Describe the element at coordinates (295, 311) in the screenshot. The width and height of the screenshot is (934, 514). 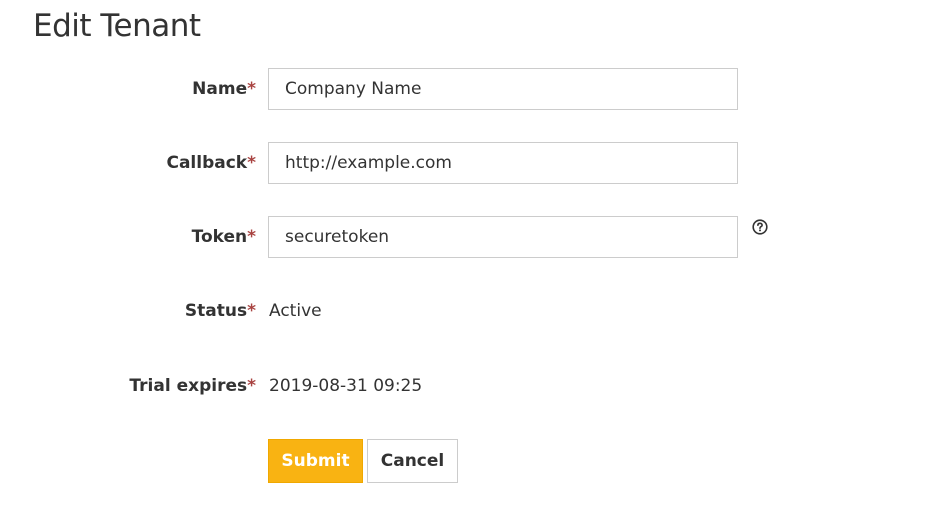
I see `status-value: Active` at that location.